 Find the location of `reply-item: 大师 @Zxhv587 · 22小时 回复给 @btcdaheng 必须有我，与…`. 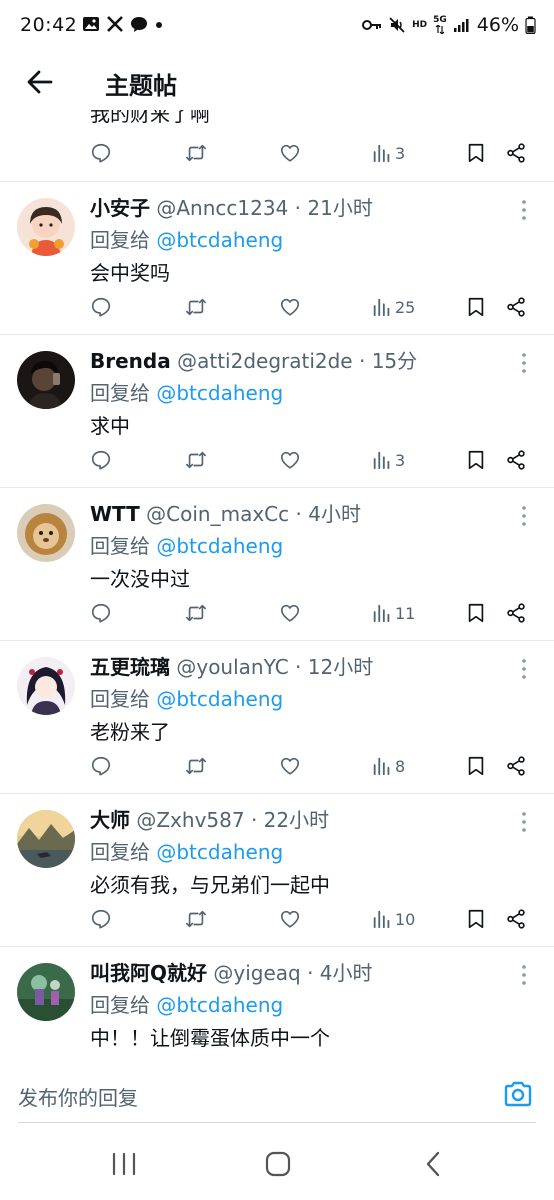

reply-item: 大师 @Zxhv587 · 22小时 回复给 @btcdaheng 必须有我，与… is located at coordinates (277, 870).